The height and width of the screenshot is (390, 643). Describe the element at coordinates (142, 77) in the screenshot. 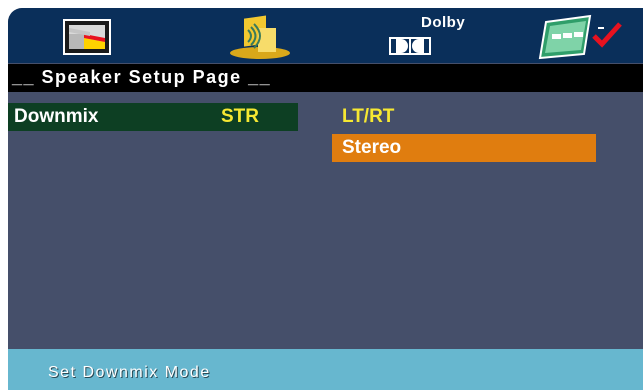

I see `page-title: __ Speaker Setup Page __` at that location.